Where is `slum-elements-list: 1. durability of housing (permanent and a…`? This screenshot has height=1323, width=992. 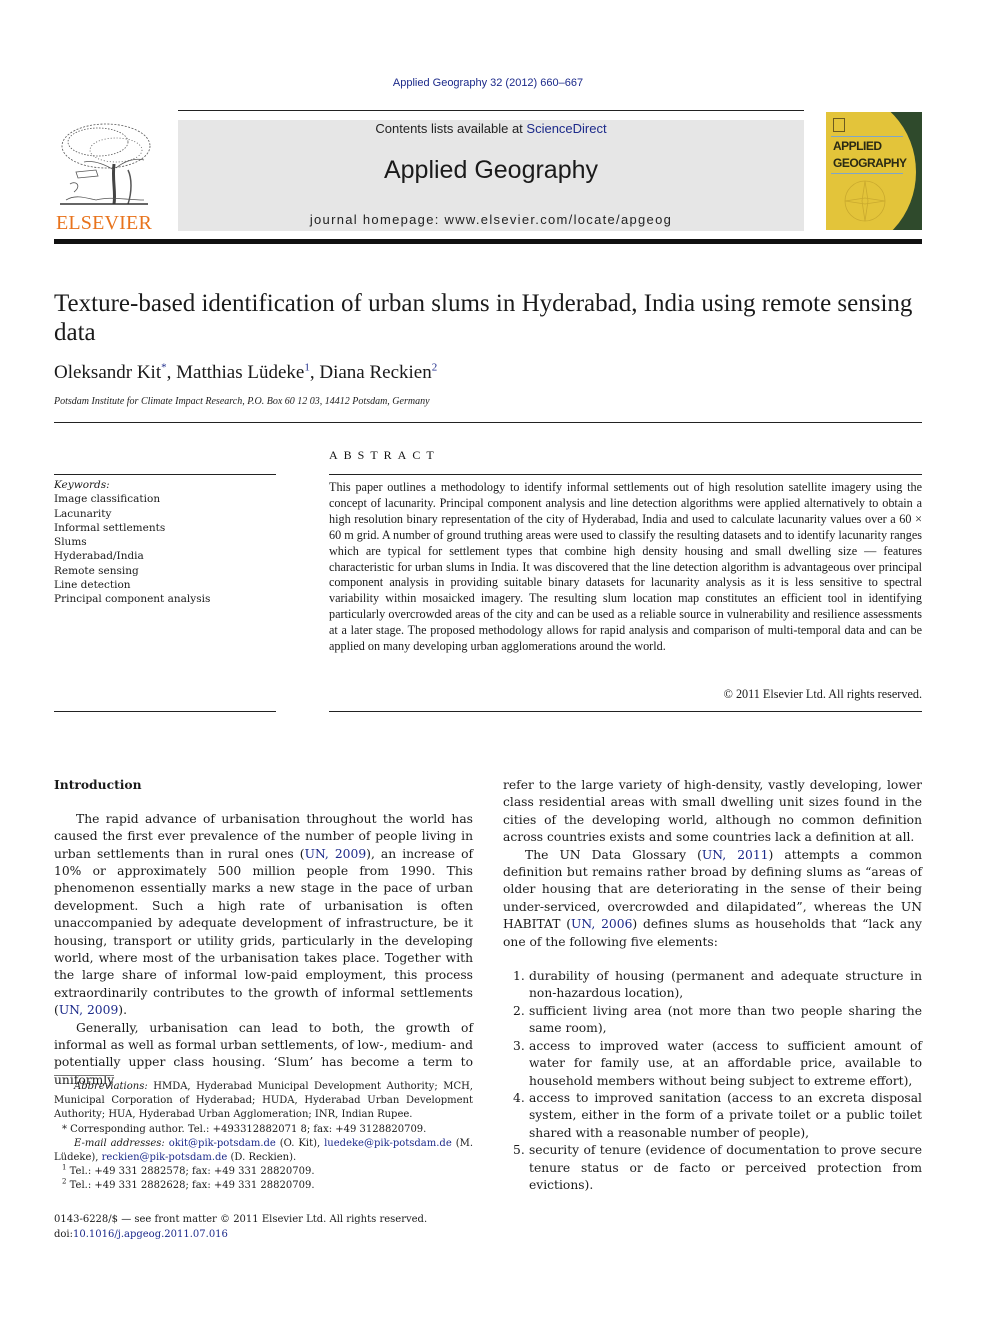
slum-elements-list: 1. durability of housing (permanent and a… is located at coordinates (712, 1081).